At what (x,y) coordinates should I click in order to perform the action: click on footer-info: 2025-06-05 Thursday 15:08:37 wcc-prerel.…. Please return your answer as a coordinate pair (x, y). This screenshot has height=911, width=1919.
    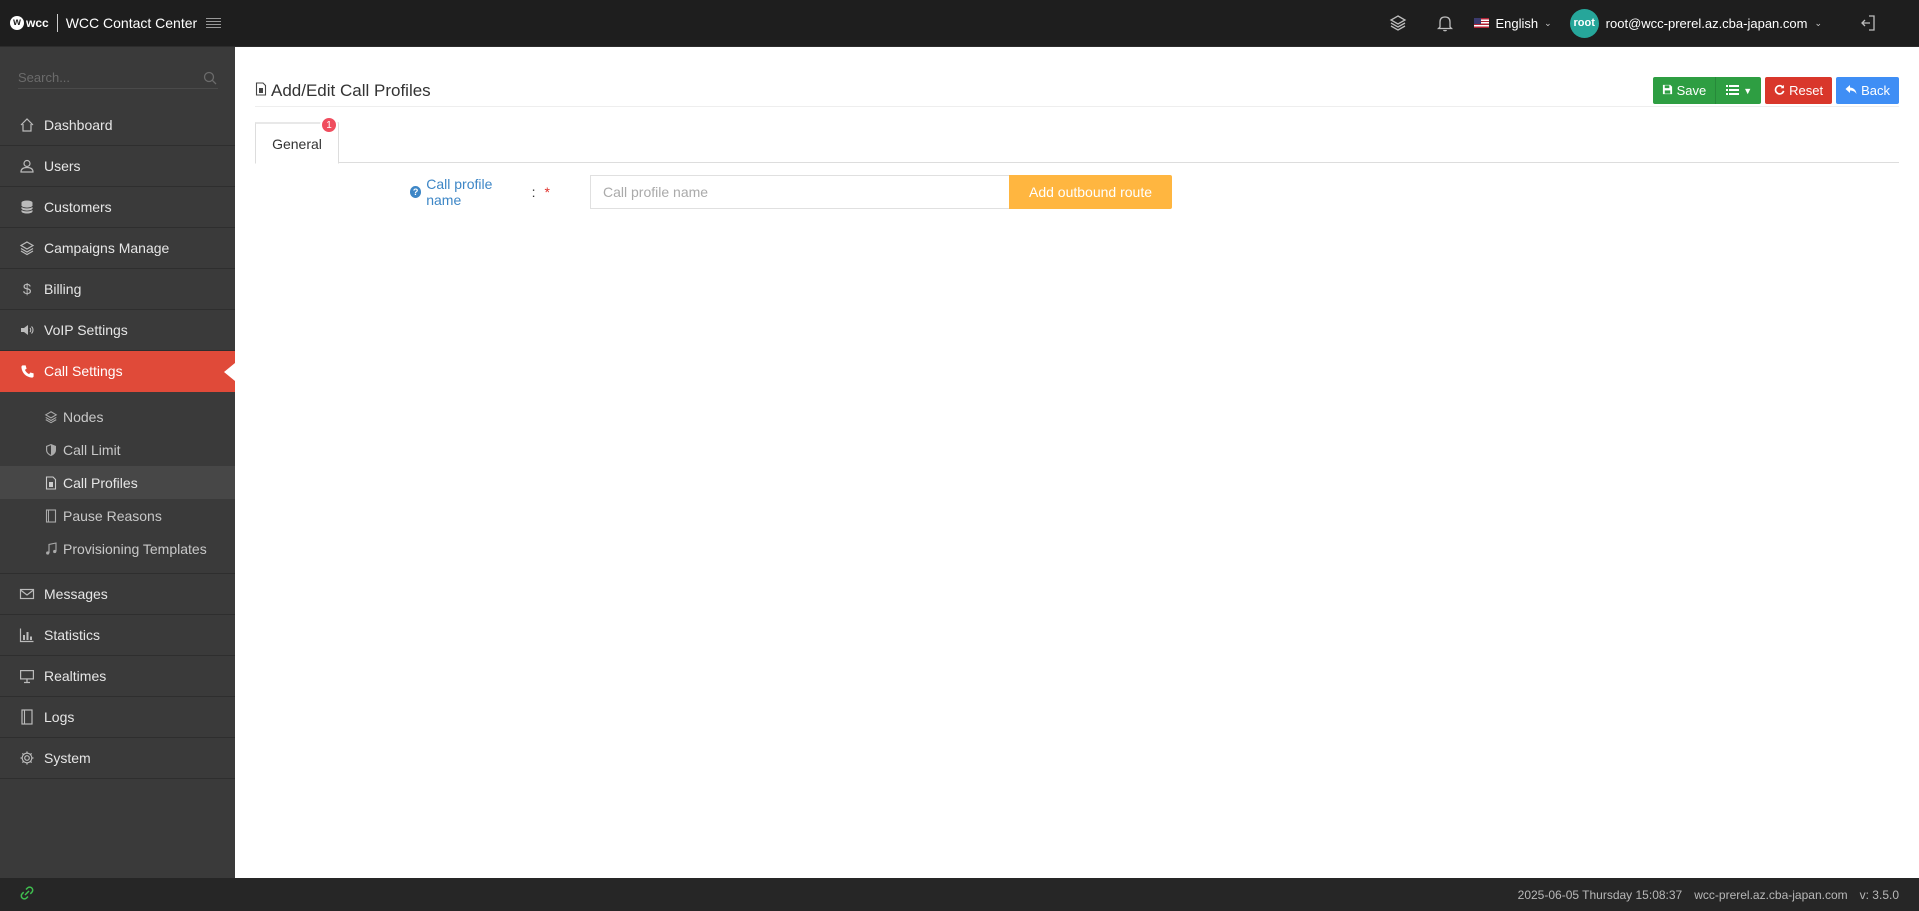
    Looking at the image, I should click on (1718, 895).